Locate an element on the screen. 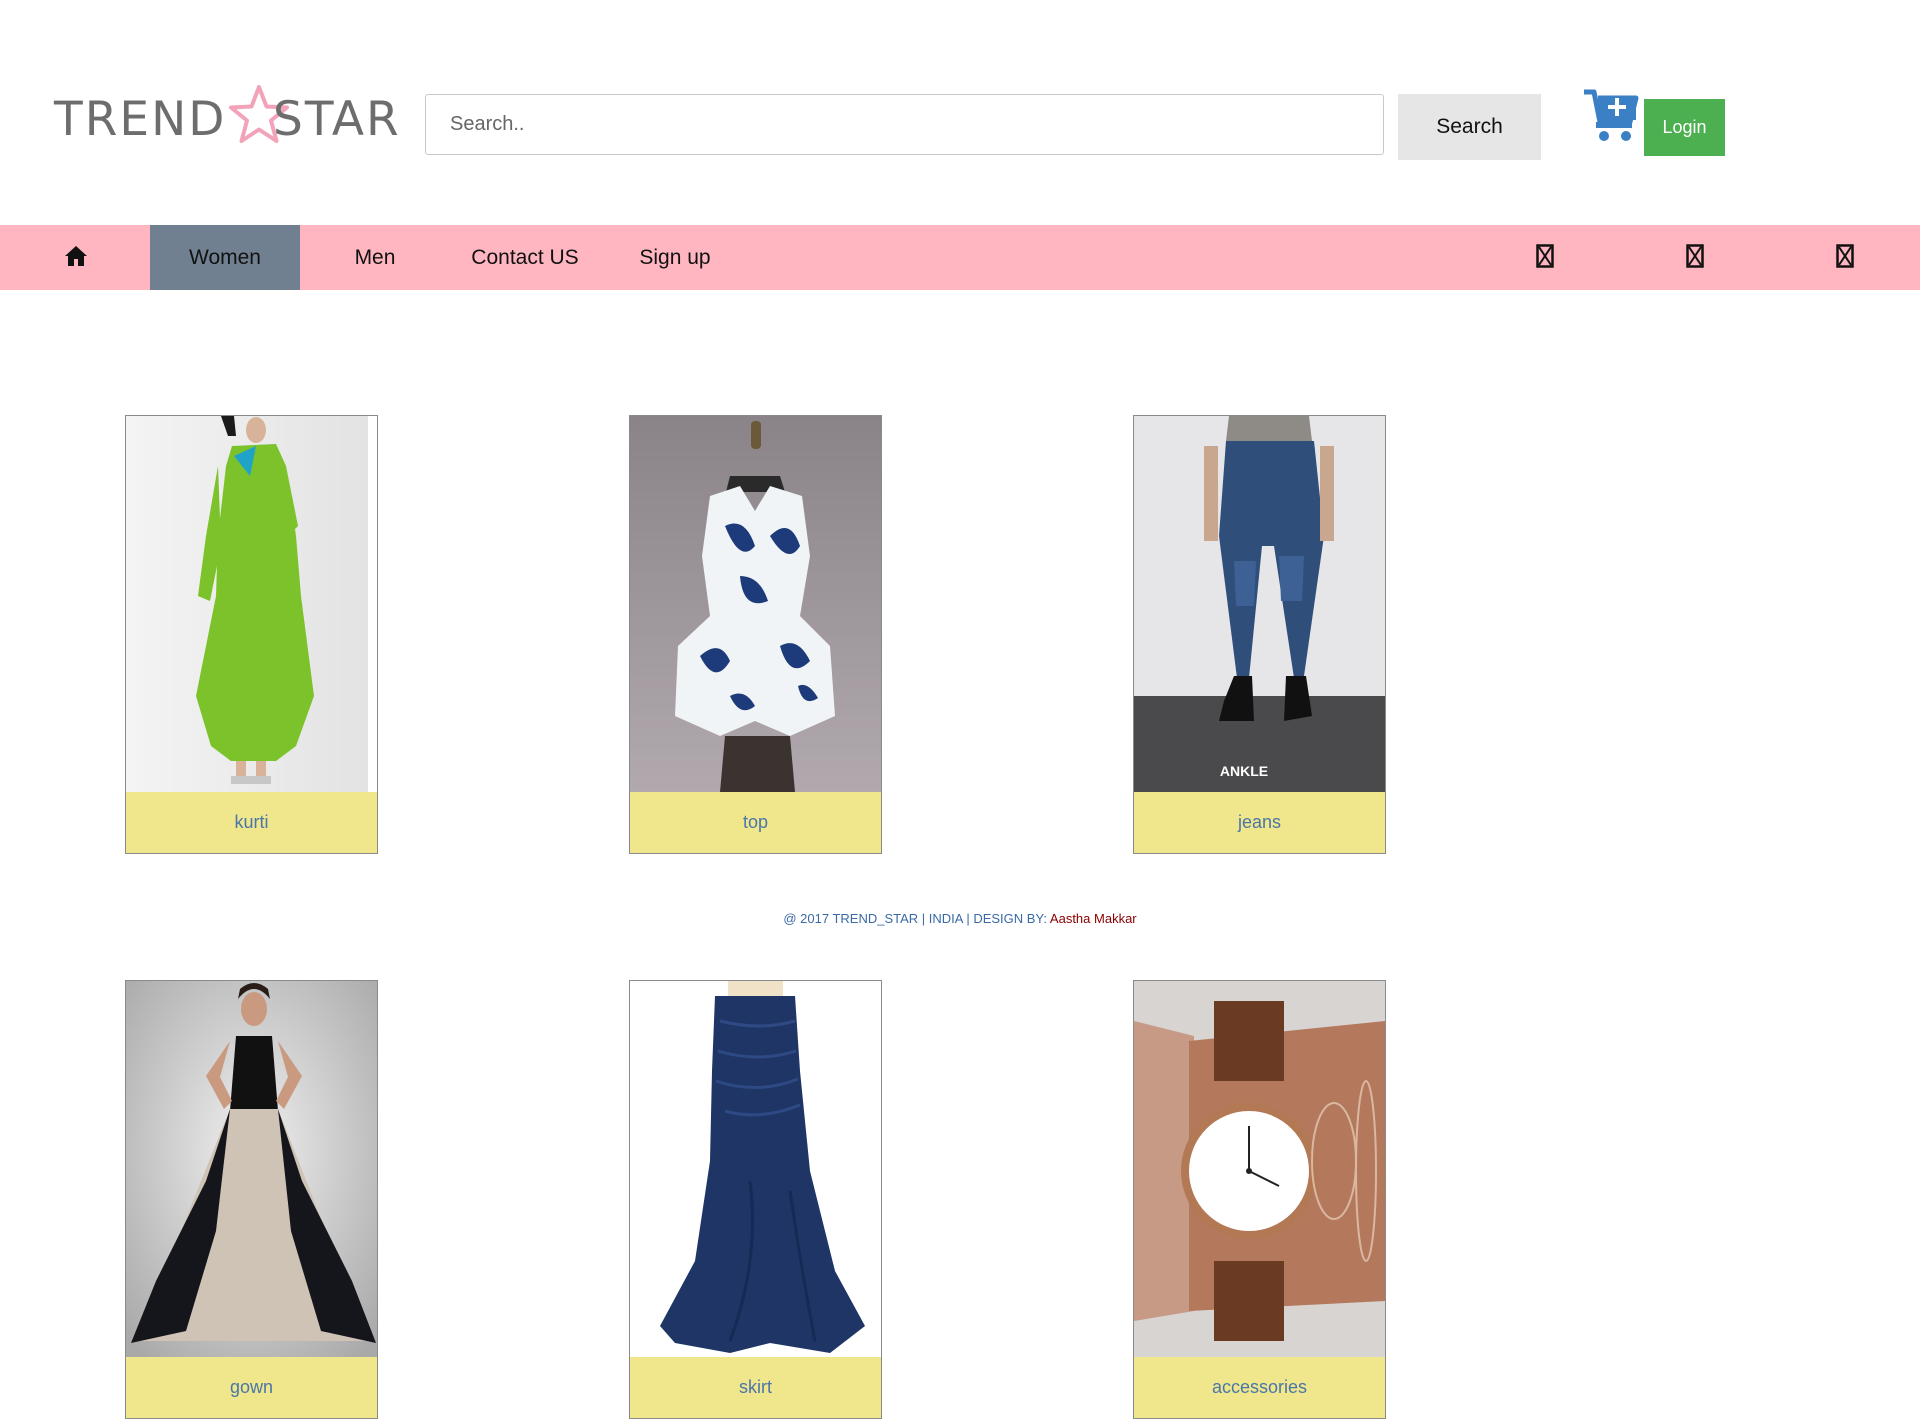 The image size is (1920, 1420). shopping-cart-add-icon is located at coordinates (1611, 115).